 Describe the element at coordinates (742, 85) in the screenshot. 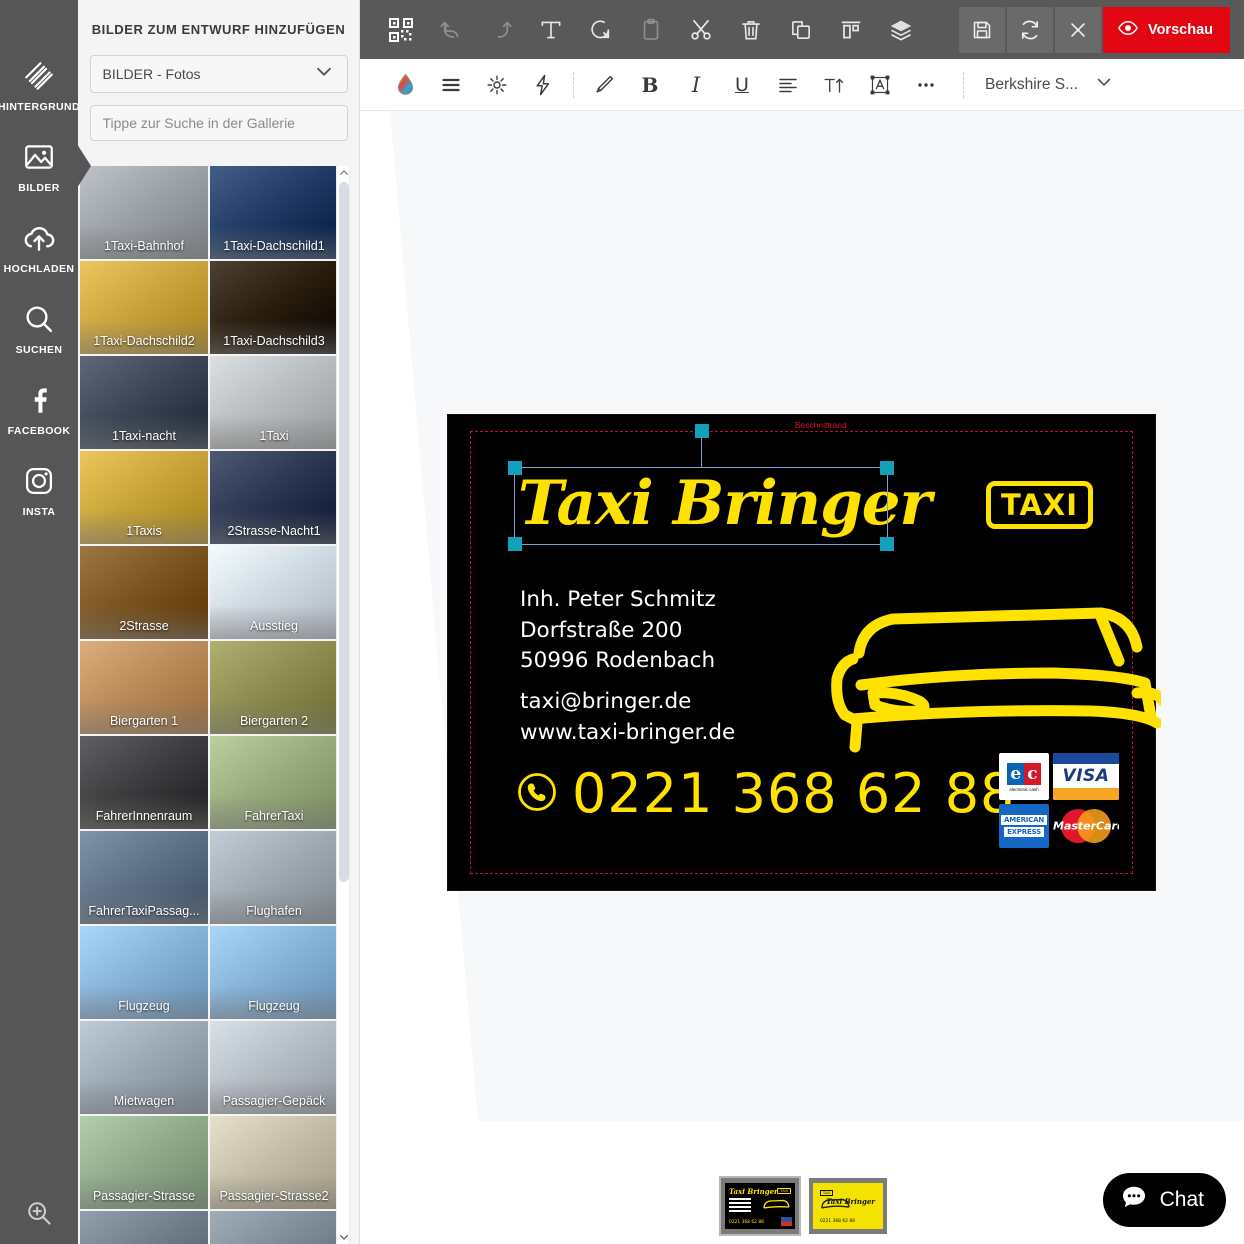

I see `underline-icon: U` at that location.